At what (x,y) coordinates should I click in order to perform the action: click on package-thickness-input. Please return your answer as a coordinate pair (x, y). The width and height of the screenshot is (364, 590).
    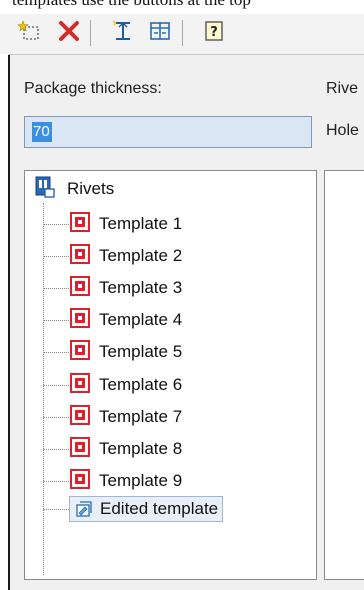
    Looking at the image, I should click on (168, 132).